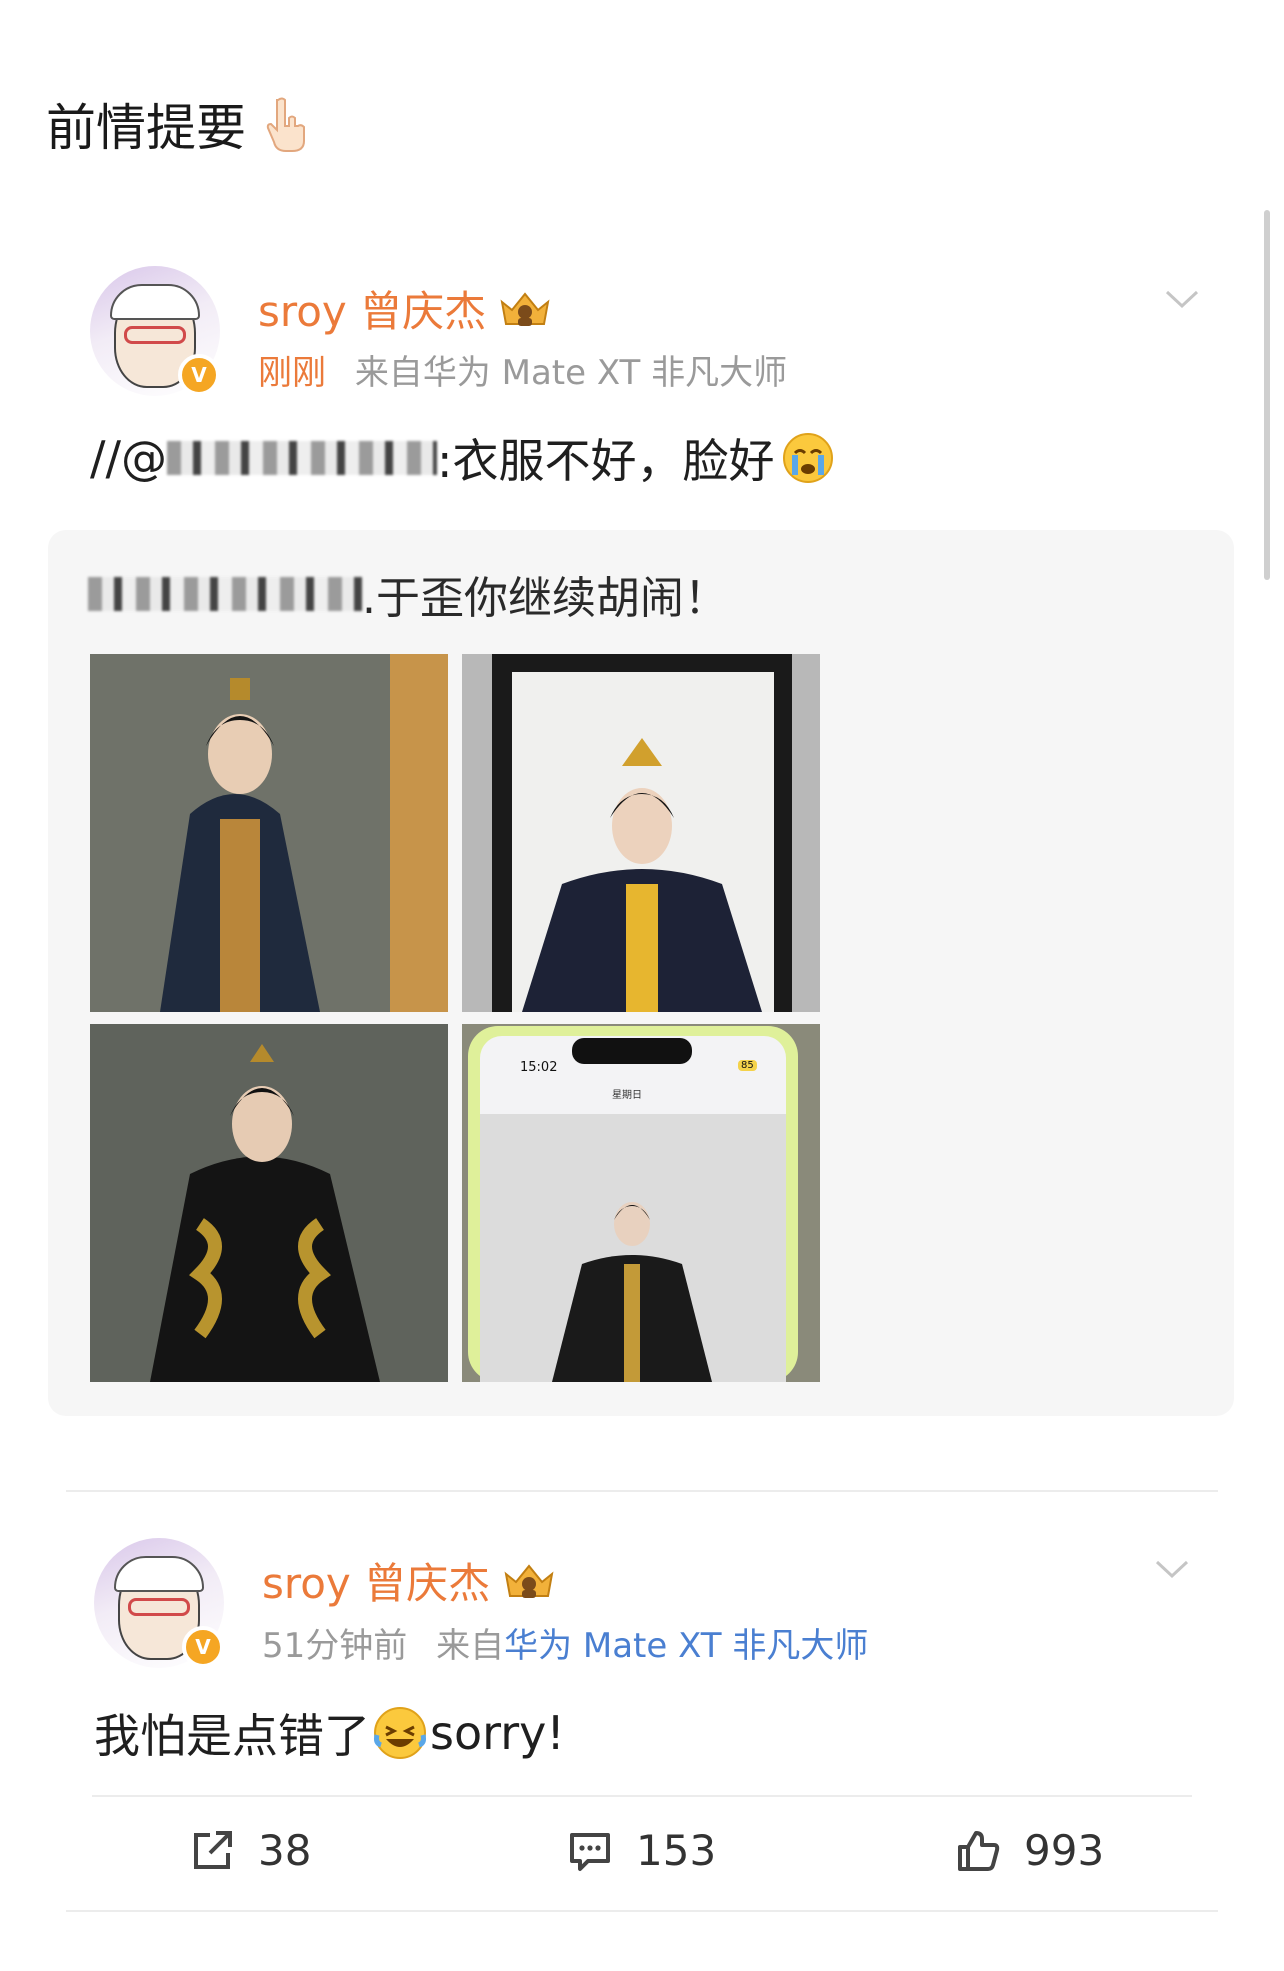 This screenshot has height=1971, width=1284. I want to click on post-body: :衣服不好，脸好, so click(606, 461).